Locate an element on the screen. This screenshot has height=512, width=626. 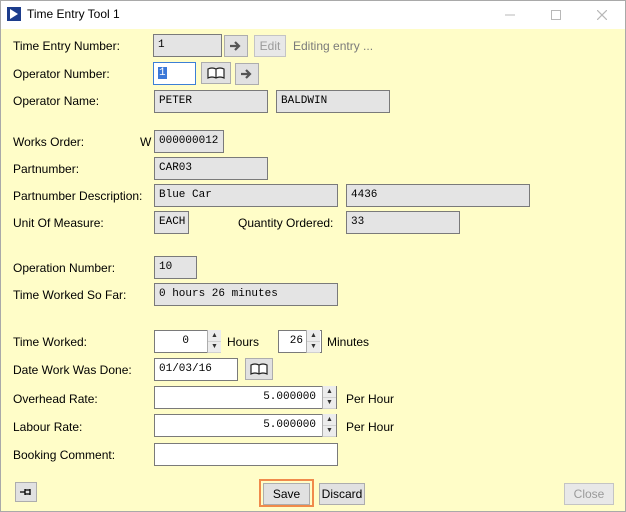
operation-number-label: Operation Number: is located at coordinates (64, 268).